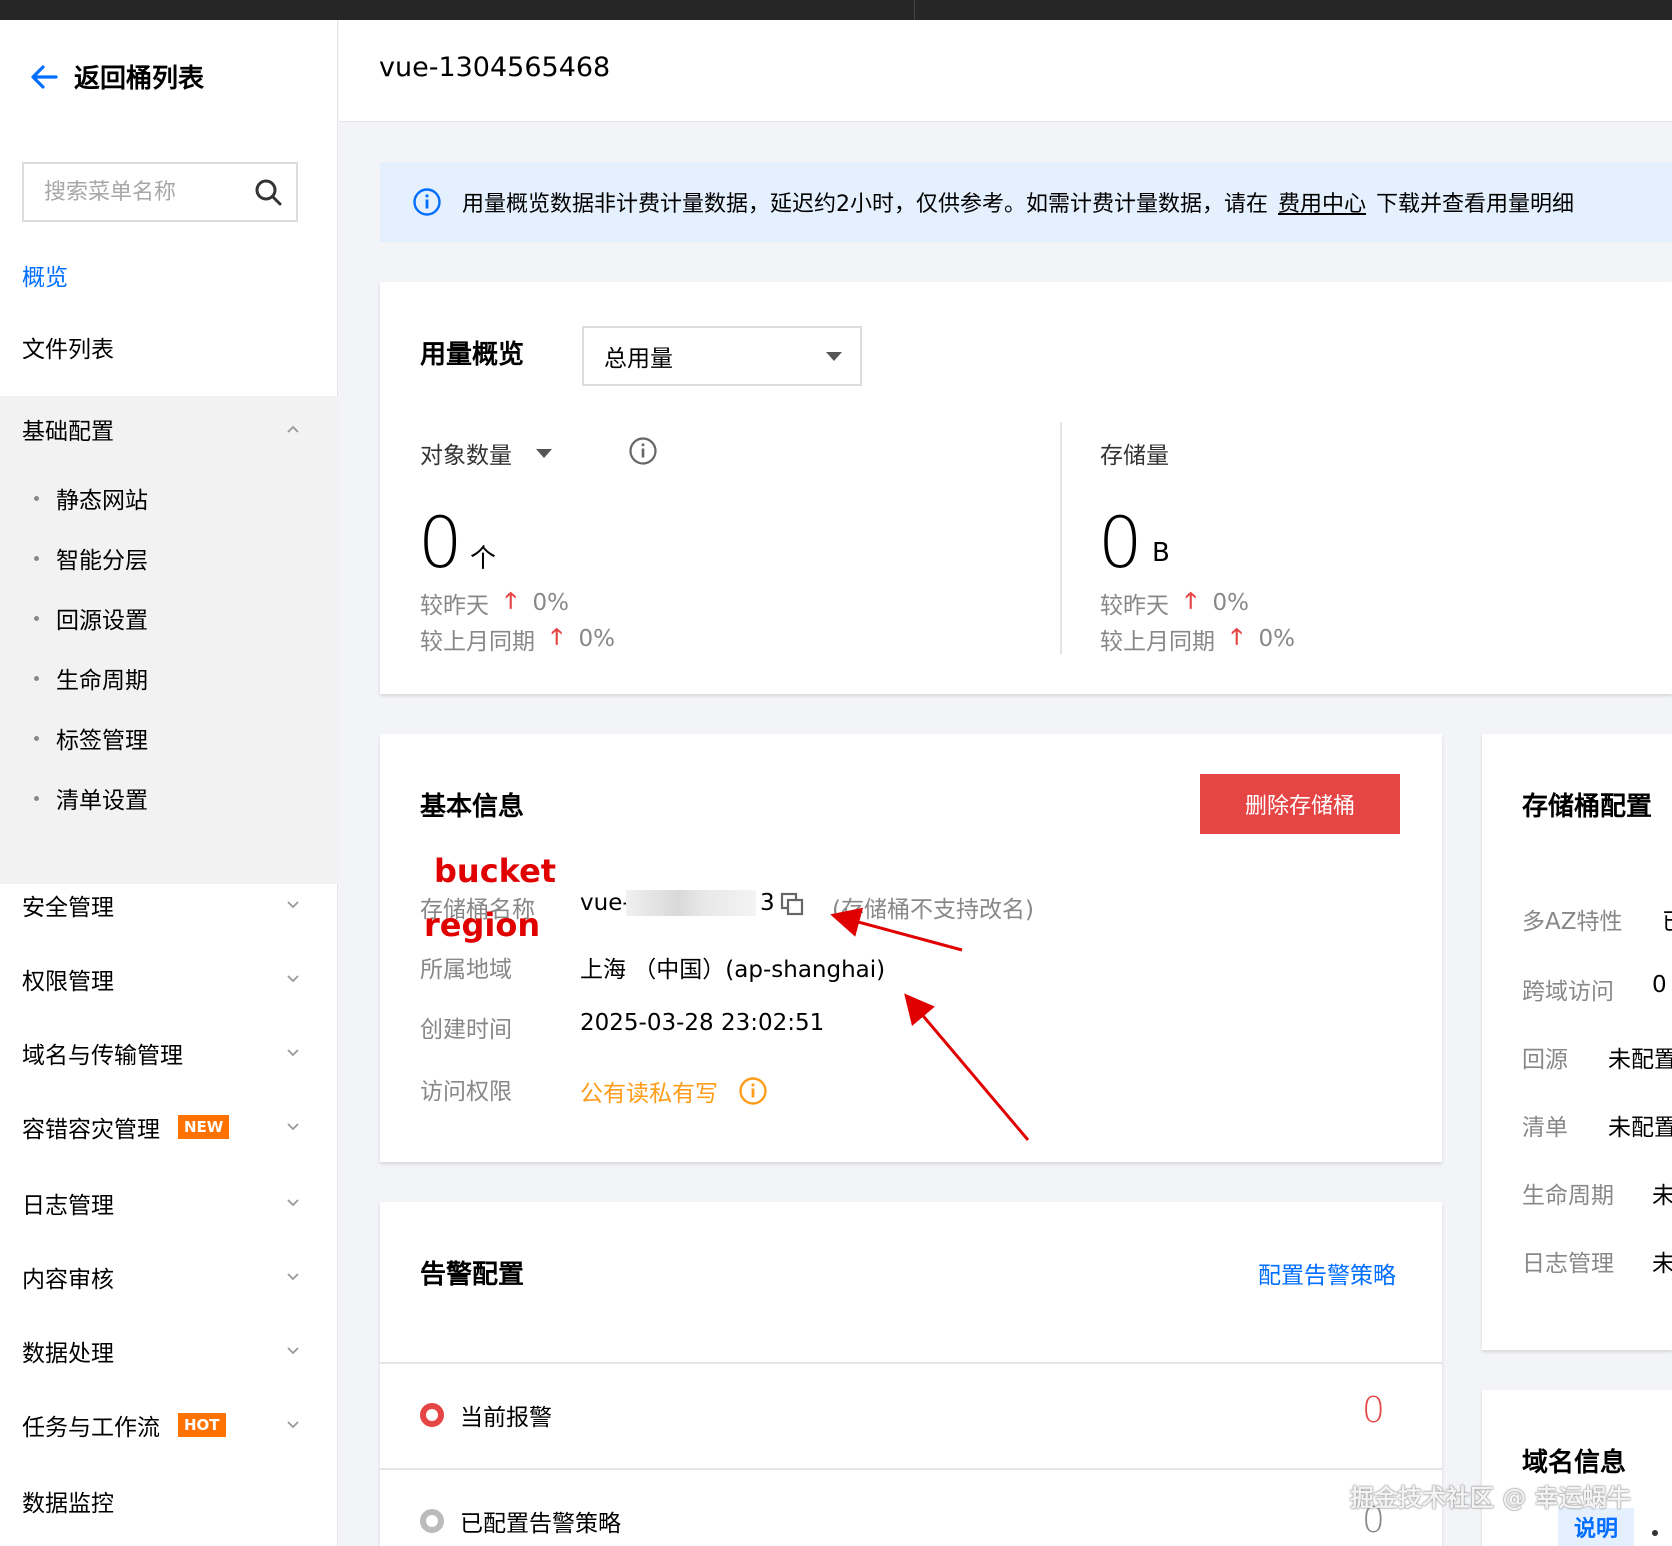  I want to click on sidebar-subitem-label: 智能分层, so click(102, 561).